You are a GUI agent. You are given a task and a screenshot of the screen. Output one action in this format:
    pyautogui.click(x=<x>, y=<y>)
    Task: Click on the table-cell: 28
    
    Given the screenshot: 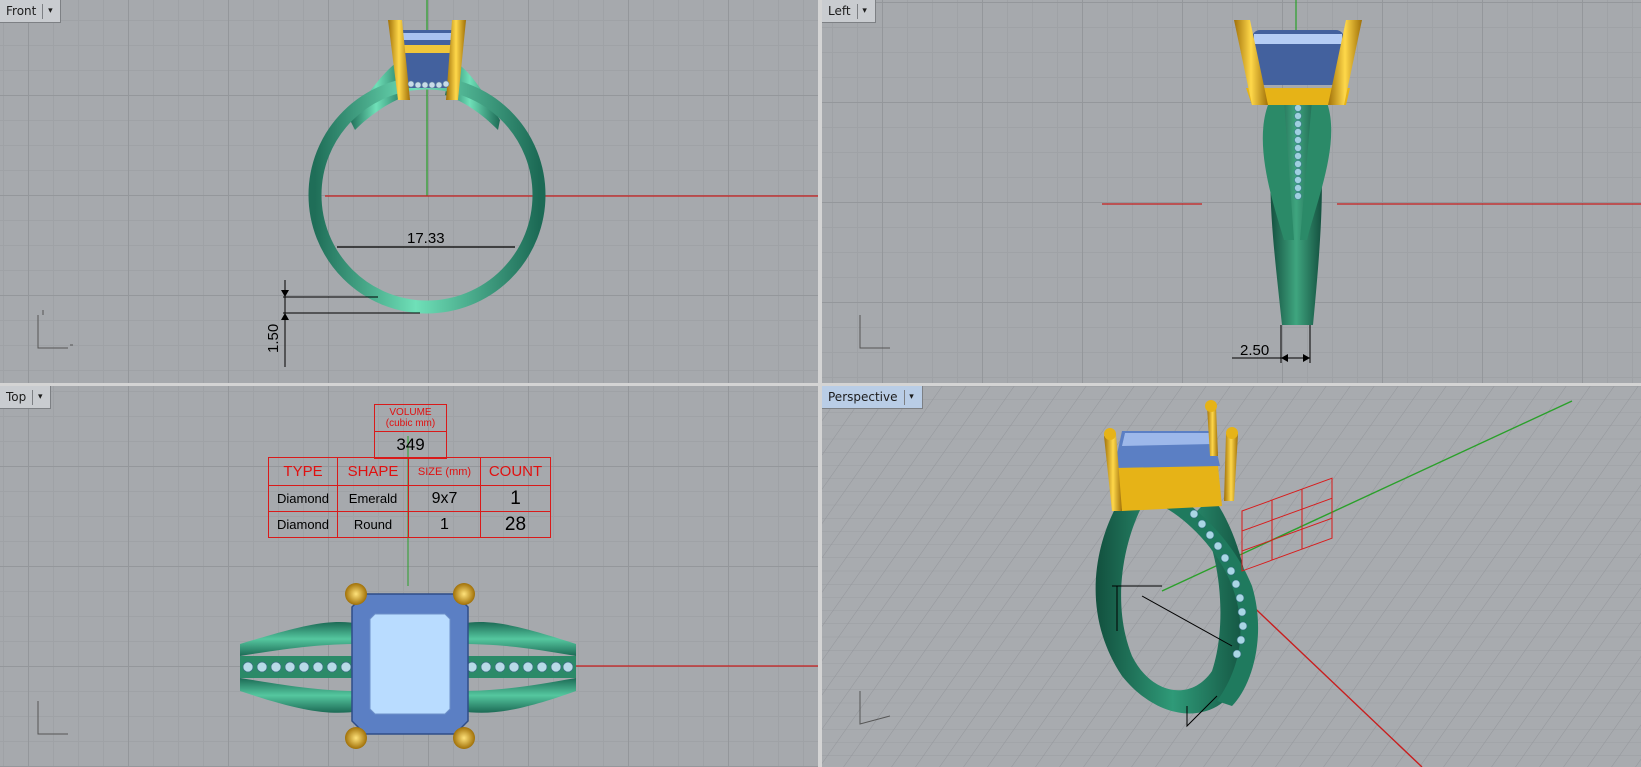 What is the action you would take?
    pyautogui.click(x=515, y=524)
    